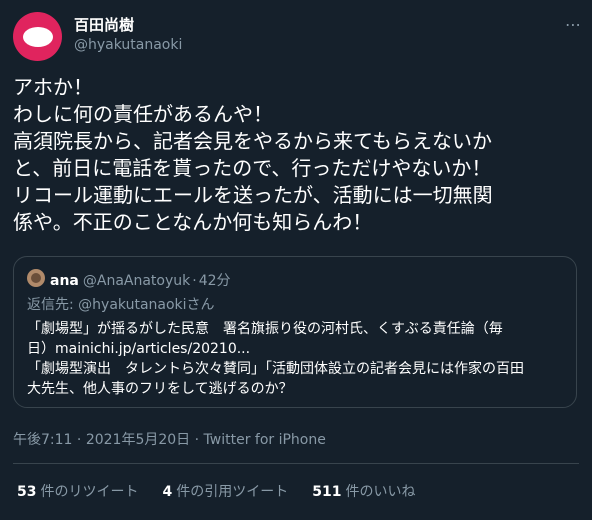 This screenshot has width=592, height=520. I want to click on avatar, so click(37, 36).